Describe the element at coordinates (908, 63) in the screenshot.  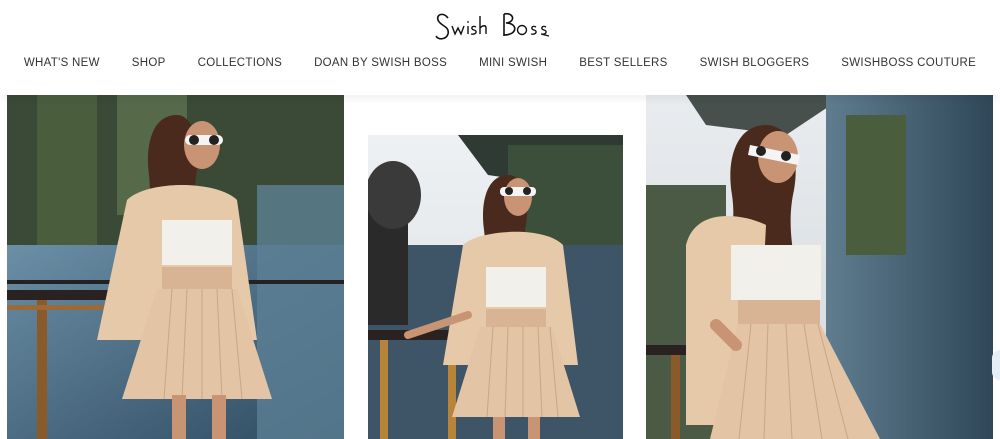
I see `nav-item-swishboss-couture: SWISHBOSS COUTURE` at that location.